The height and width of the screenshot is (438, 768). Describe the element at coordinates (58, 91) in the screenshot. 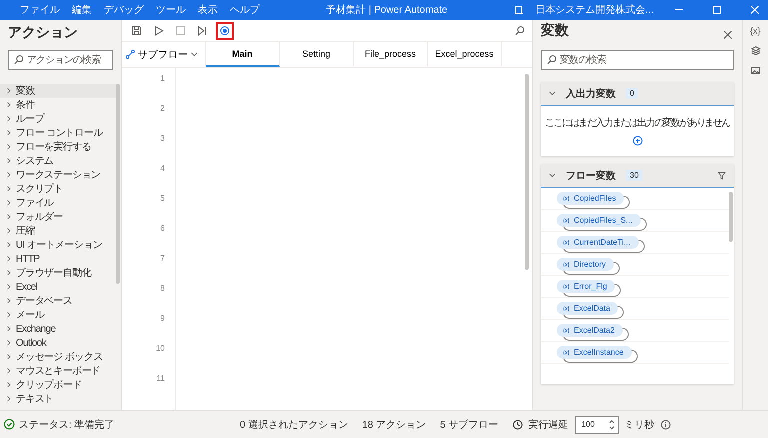

I see `action-category: 変数` at that location.